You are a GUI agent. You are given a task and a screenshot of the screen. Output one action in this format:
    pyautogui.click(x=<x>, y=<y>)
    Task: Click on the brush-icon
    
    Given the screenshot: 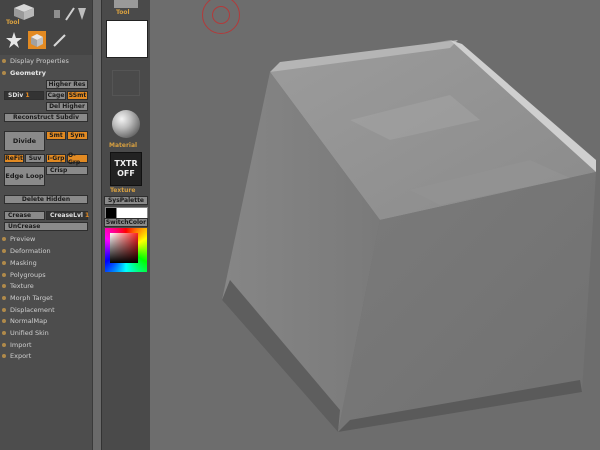 What is the action you would take?
    pyautogui.click(x=60, y=40)
    